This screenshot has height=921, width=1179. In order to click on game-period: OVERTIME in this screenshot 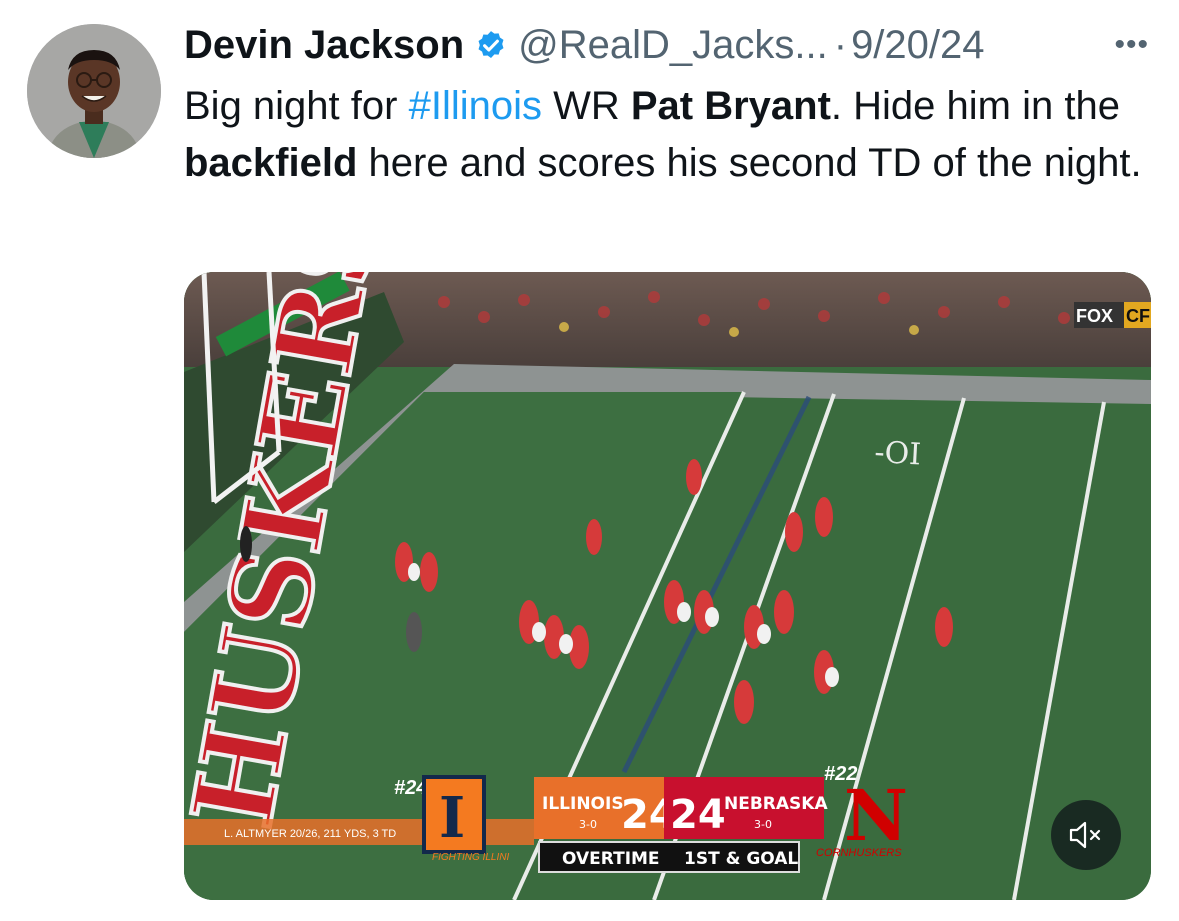, I will do `click(611, 859)`.